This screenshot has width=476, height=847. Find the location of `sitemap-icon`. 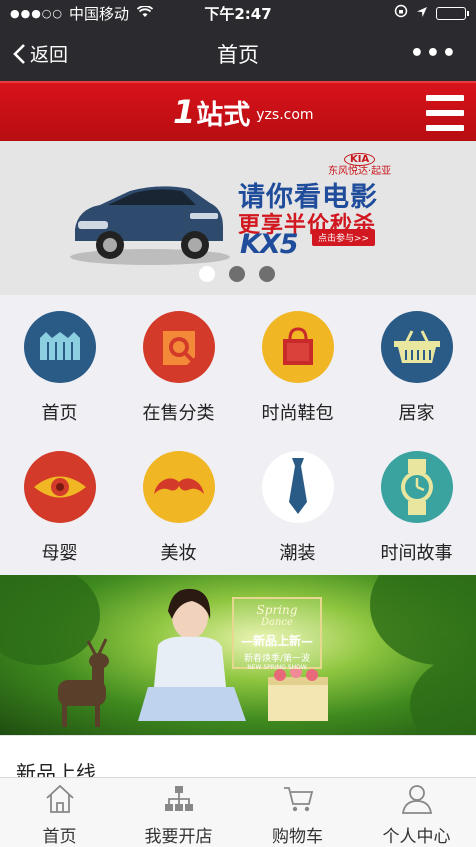

sitemap-icon is located at coordinates (178, 798).